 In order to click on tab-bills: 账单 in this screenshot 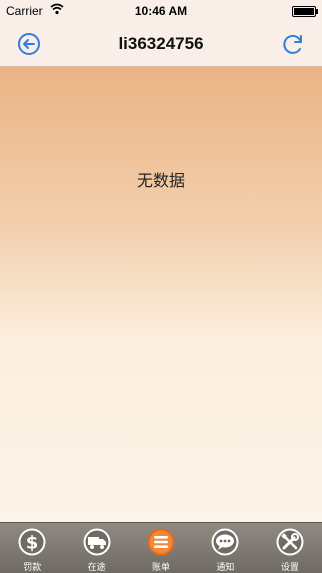, I will do `click(161, 548)`.